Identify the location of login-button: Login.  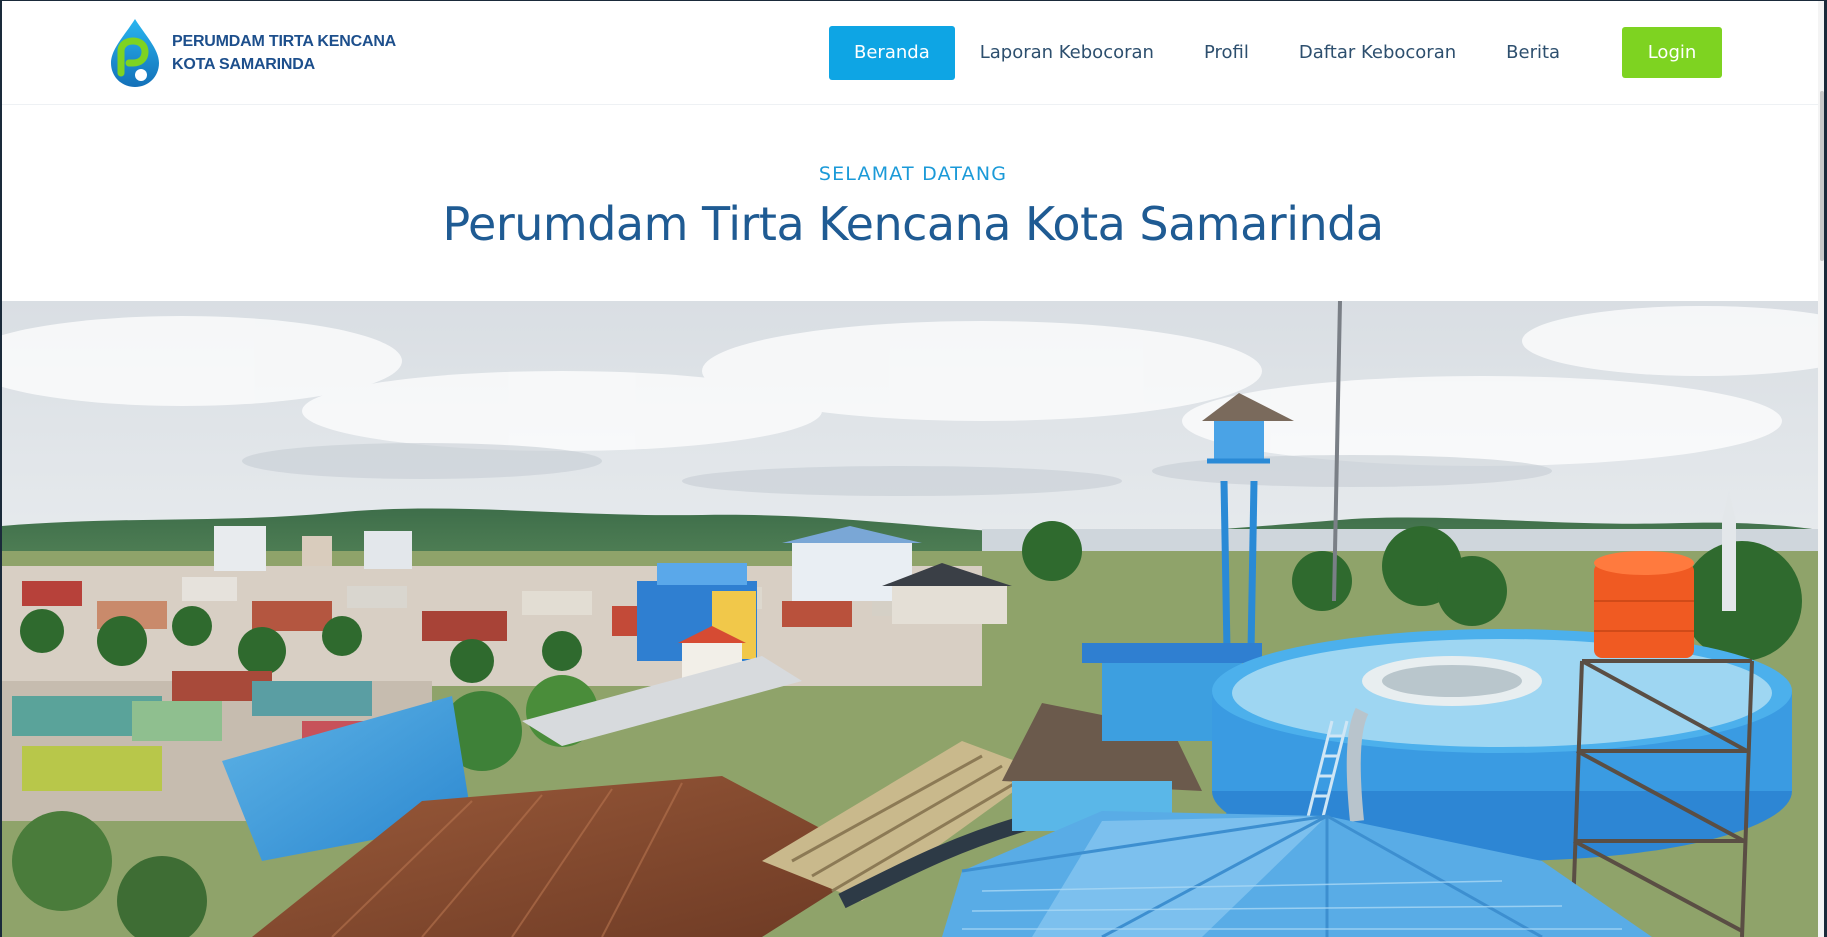
(1672, 52).